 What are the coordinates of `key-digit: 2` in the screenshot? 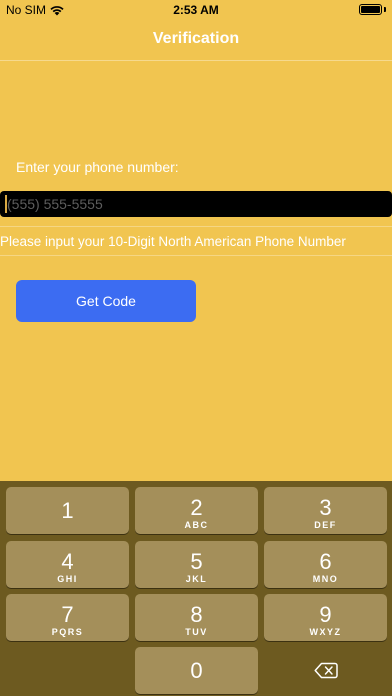 It's located at (196, 507).